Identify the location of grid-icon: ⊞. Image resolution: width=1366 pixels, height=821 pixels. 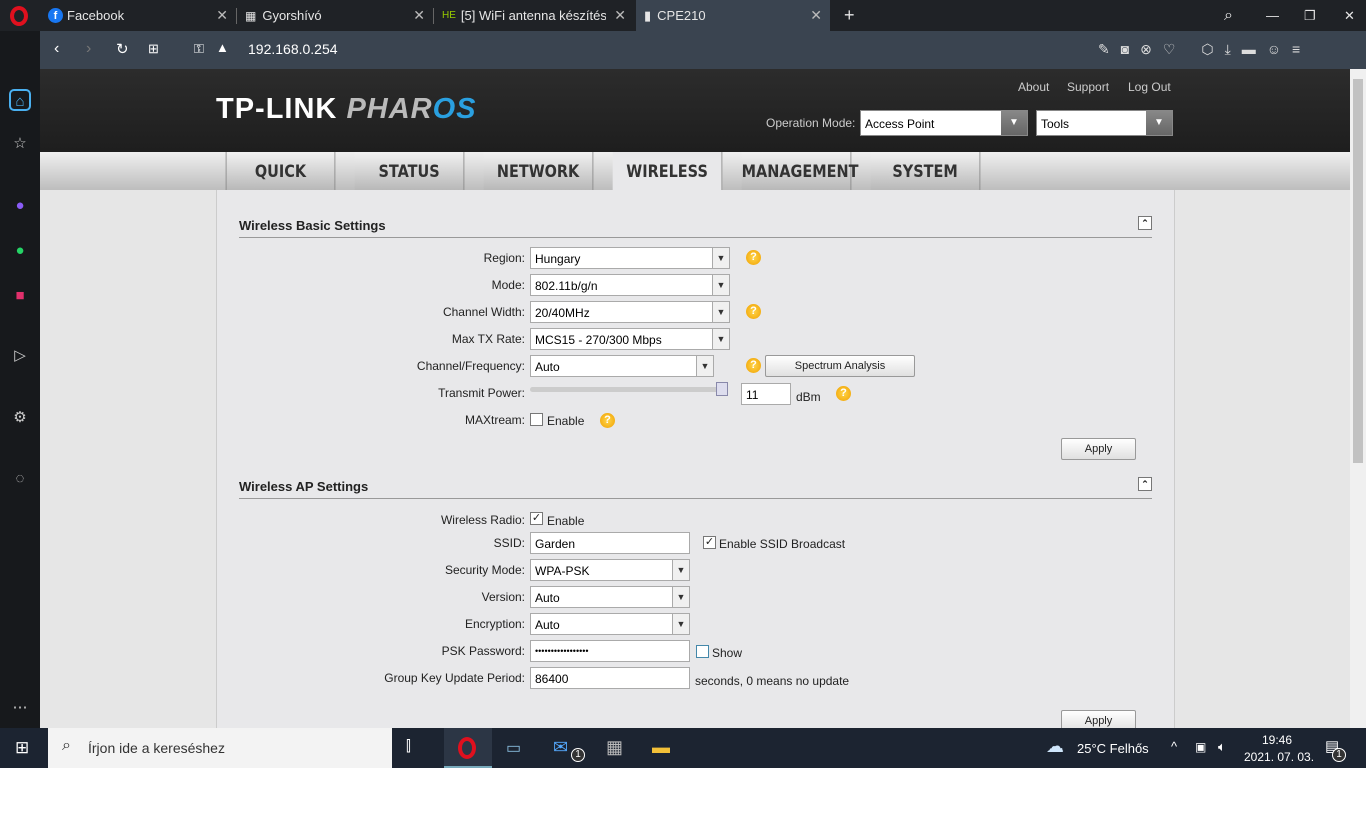
(153, 49).